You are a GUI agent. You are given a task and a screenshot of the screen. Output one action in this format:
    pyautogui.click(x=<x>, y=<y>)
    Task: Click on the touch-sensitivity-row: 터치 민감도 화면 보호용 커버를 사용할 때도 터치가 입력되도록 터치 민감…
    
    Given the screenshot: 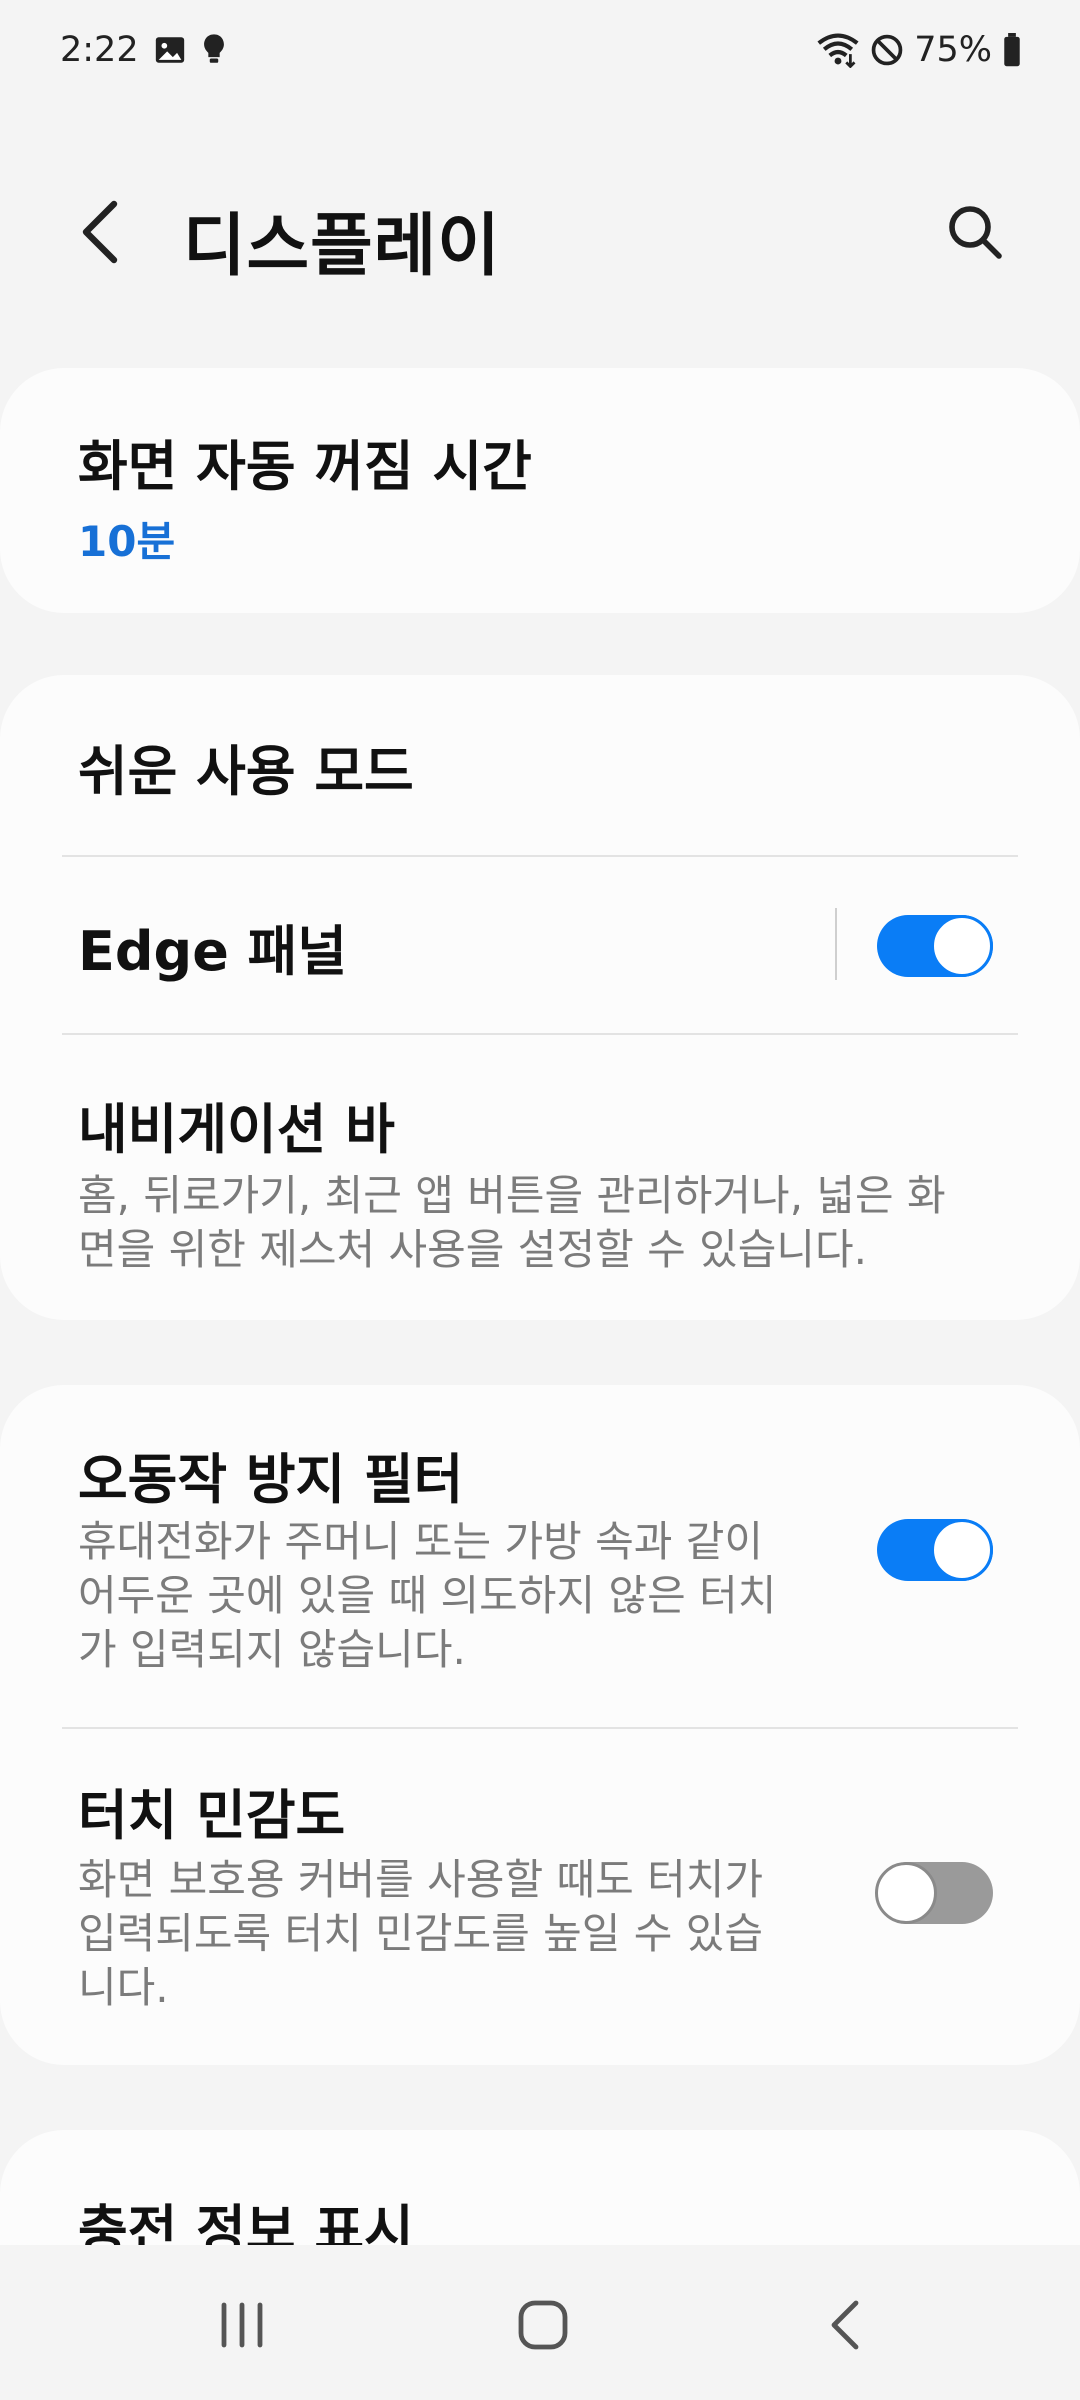 What is the action you would take?
    pyautogui.click(x=540, y=1897)
    